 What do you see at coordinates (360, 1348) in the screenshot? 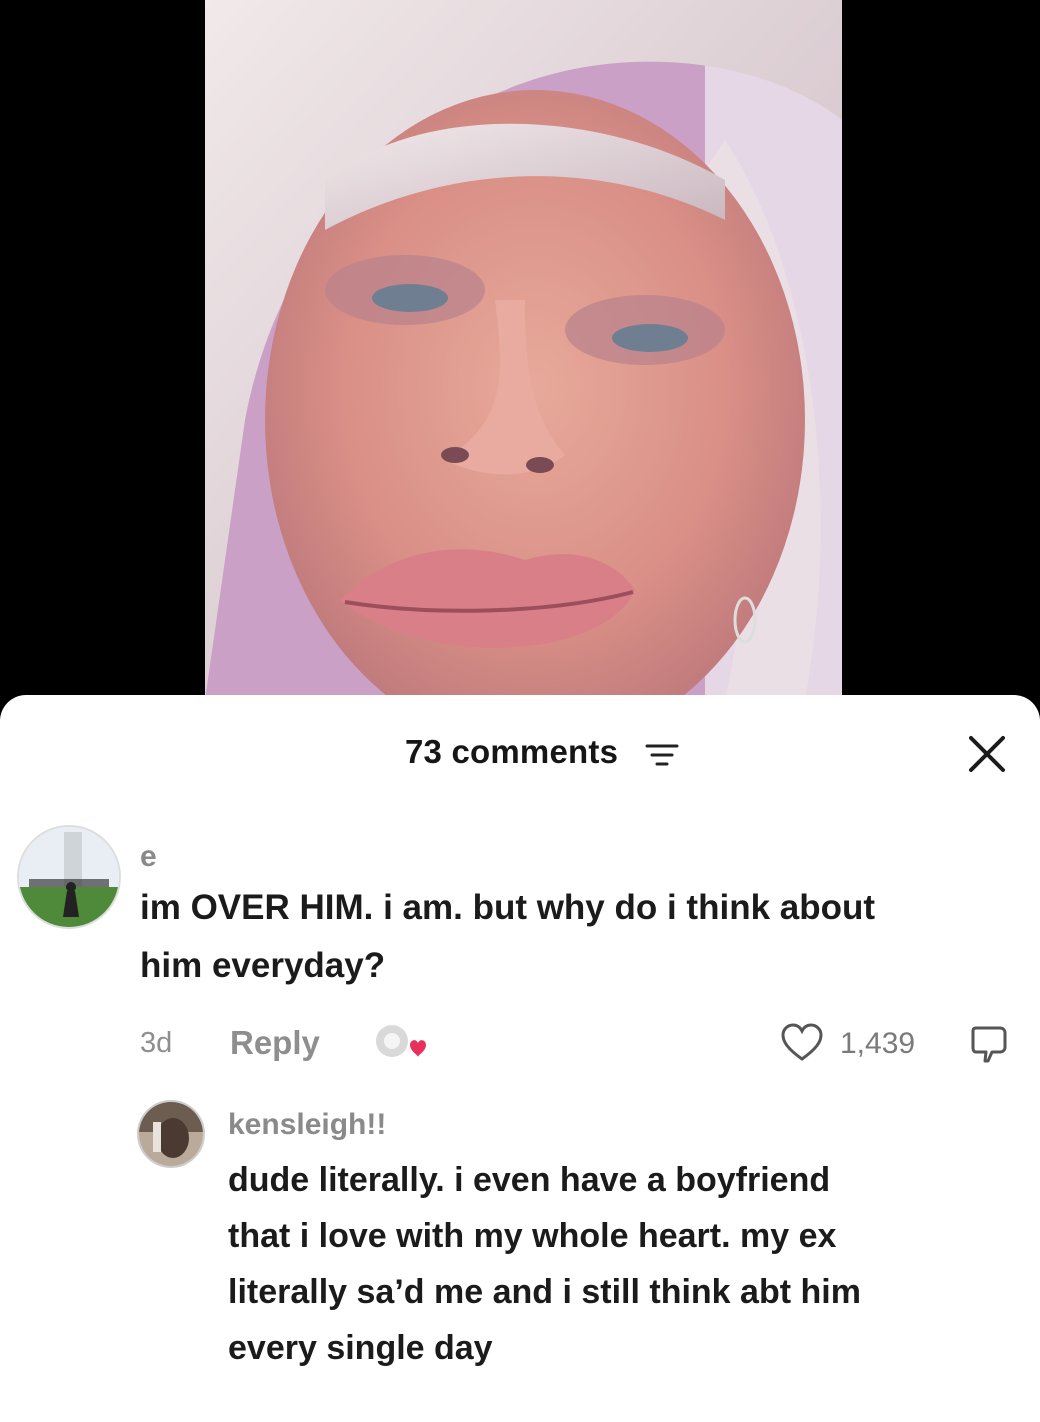
I see `comment-line: every single day` at bounding box center [360, 1348].